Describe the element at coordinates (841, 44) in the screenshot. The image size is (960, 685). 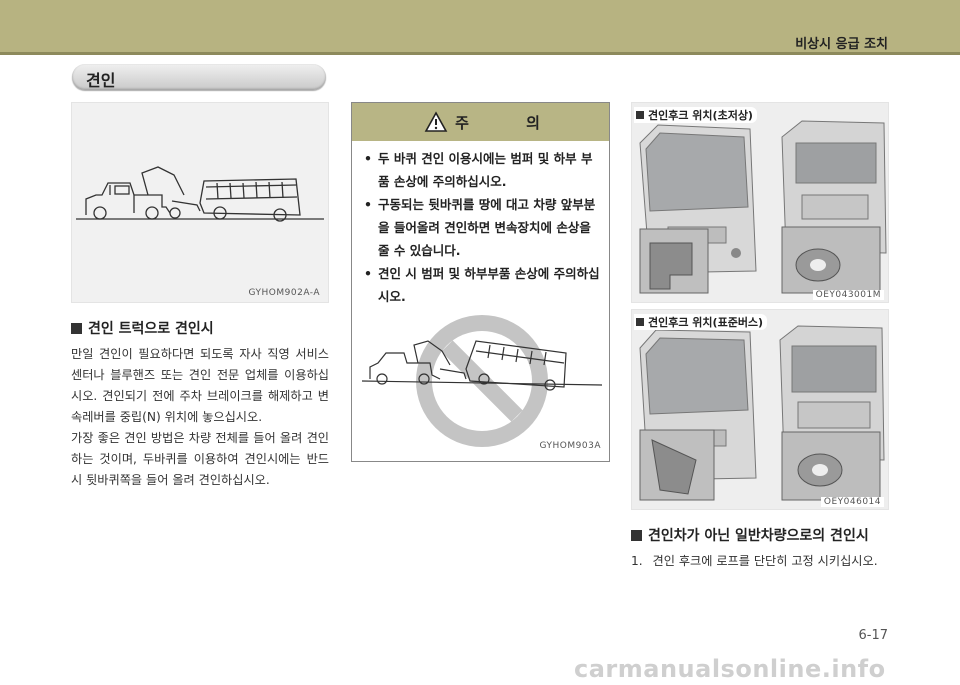
I see `chapter-title: 비상시 응급 조치` at that location.